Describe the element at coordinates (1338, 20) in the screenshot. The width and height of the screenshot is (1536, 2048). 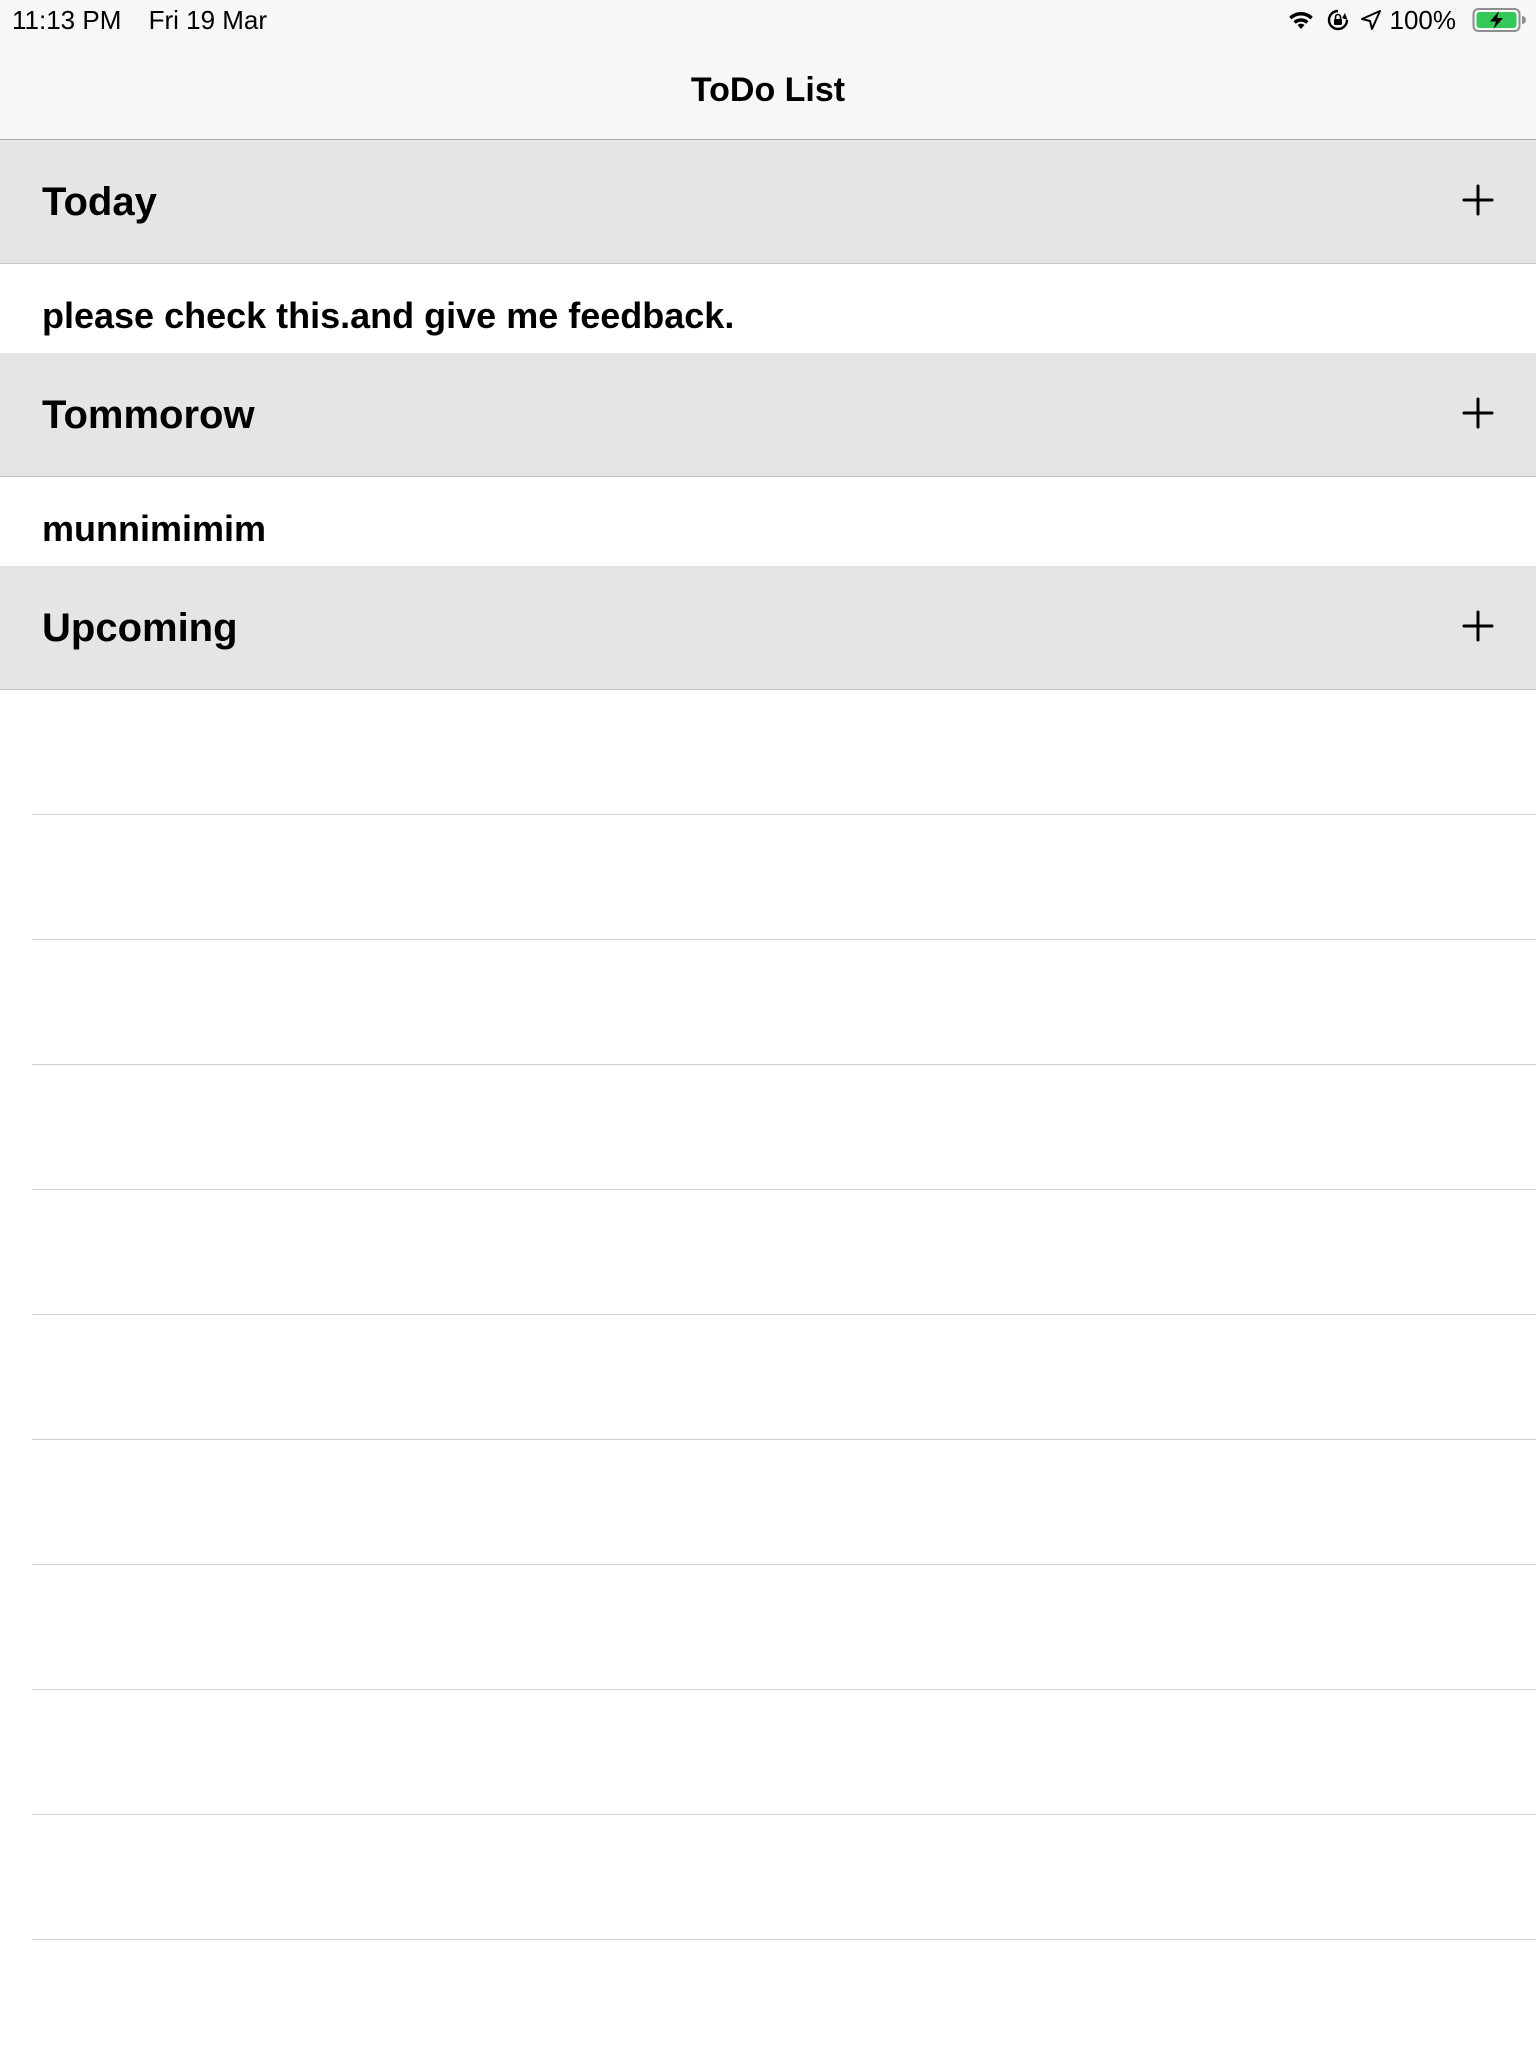
I see `orientation-lock-icon` at that location.